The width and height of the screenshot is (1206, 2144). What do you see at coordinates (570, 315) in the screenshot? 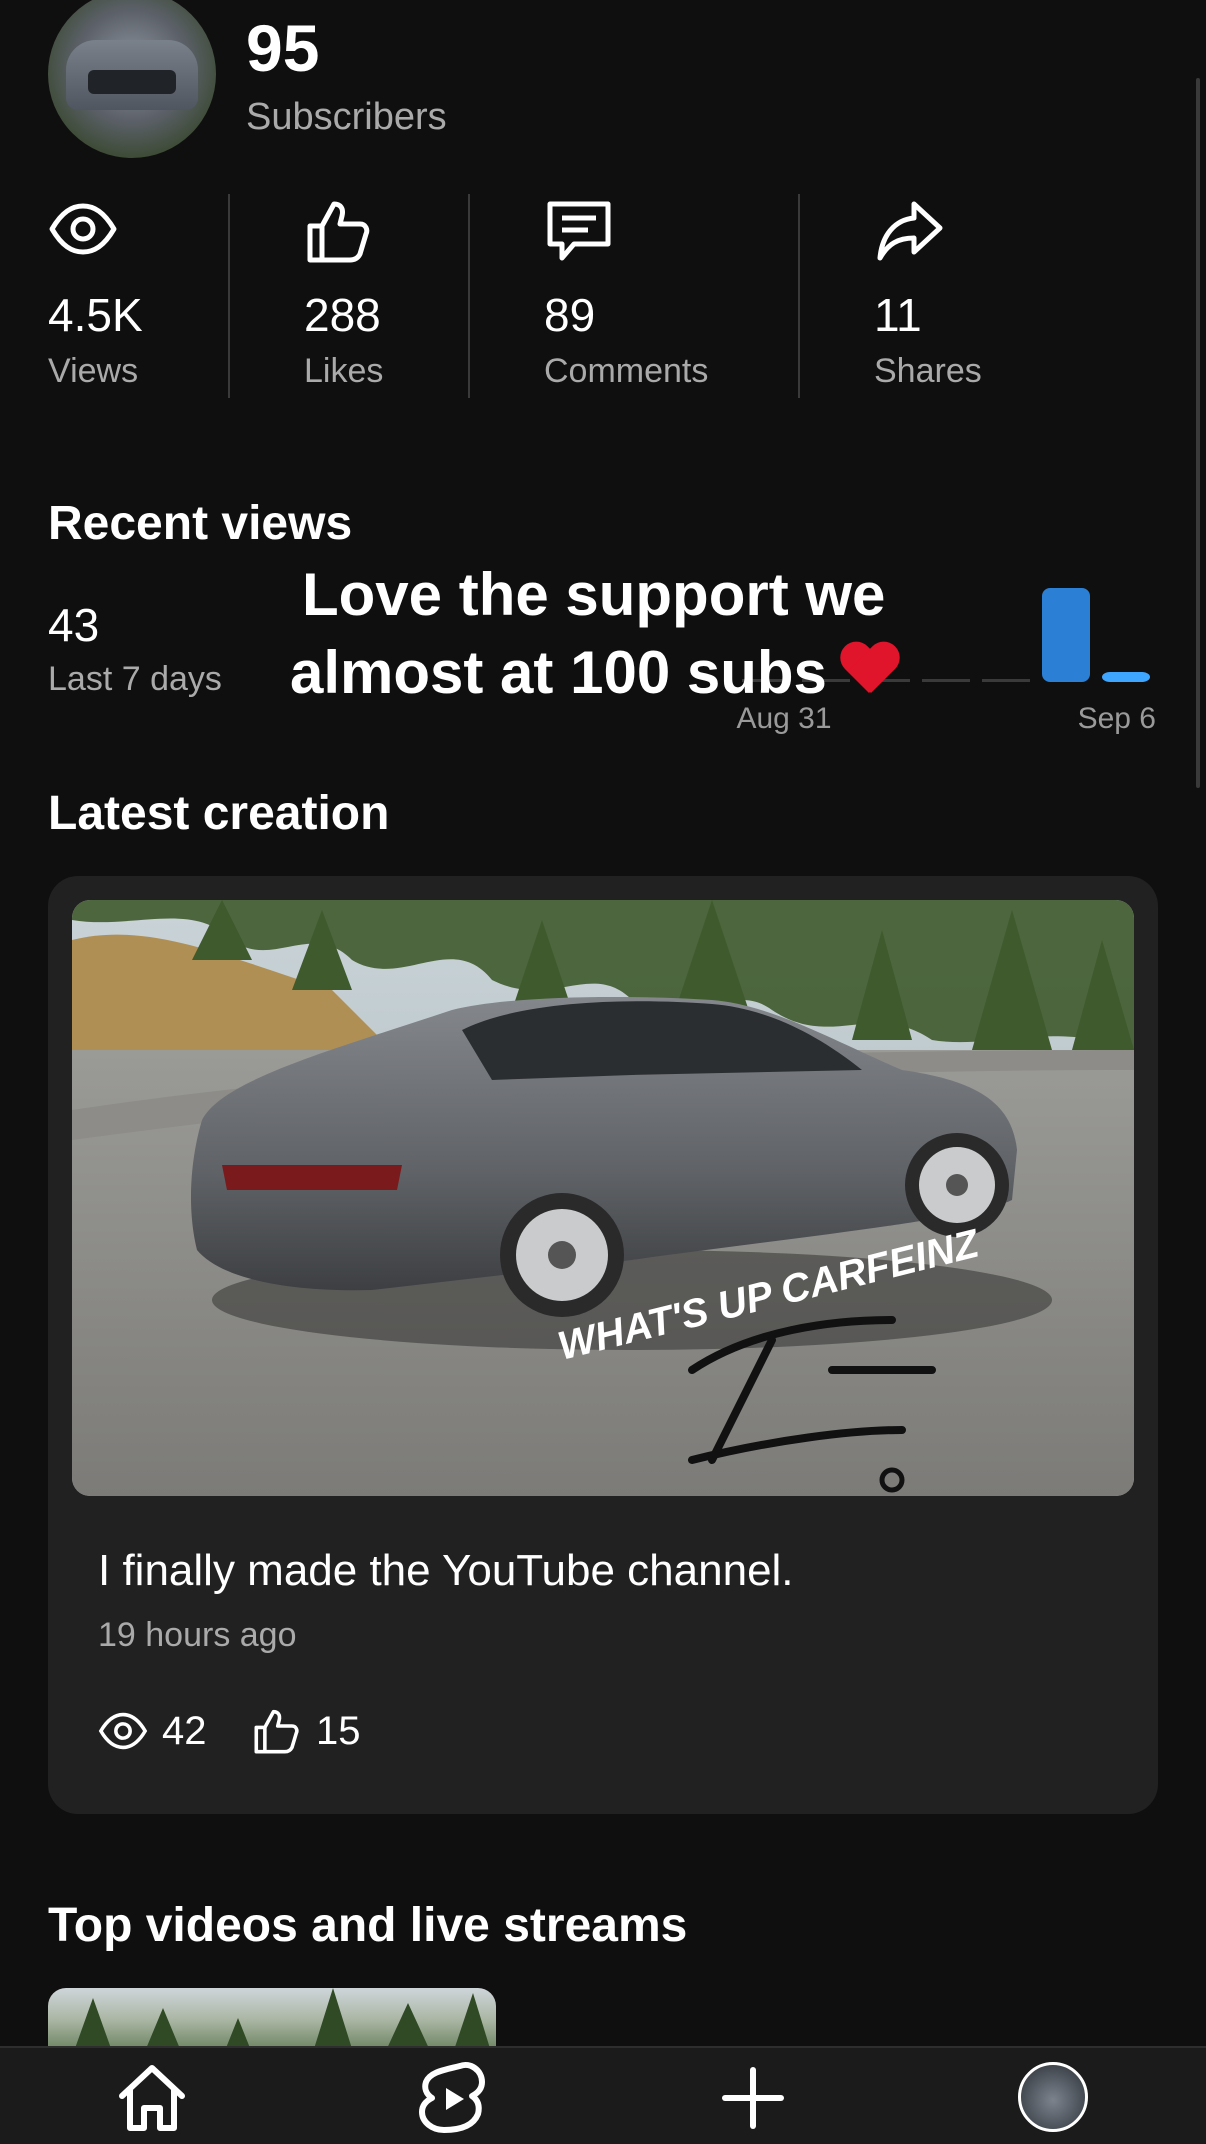
I see `stat-value: 89` at bounding box center [570, 315].